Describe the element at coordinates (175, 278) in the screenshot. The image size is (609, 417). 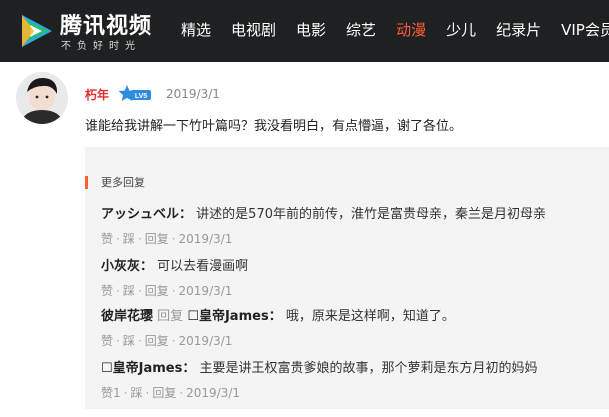
I see `reply-item: 小灰灰： 可以去看漫画啊 赞 · 踩 · 回复 · 2019/3/1` at that location.